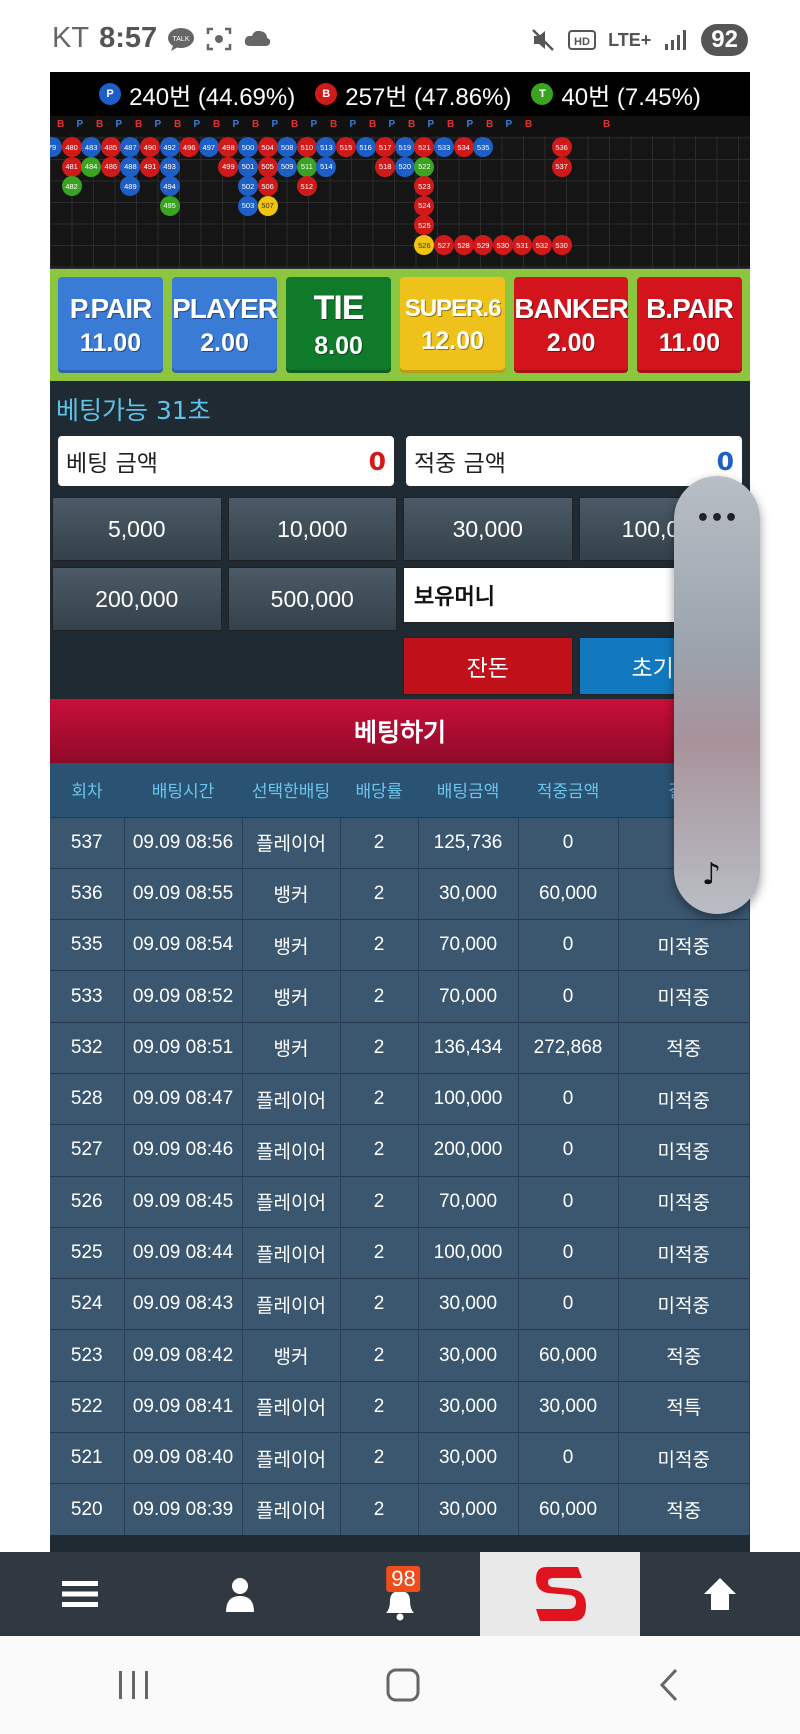 The image size is (800, 1734). Describe the element at coordinates (460, 464) in the screenshot. I see `win-amount-label: 적중 금액` at that location.